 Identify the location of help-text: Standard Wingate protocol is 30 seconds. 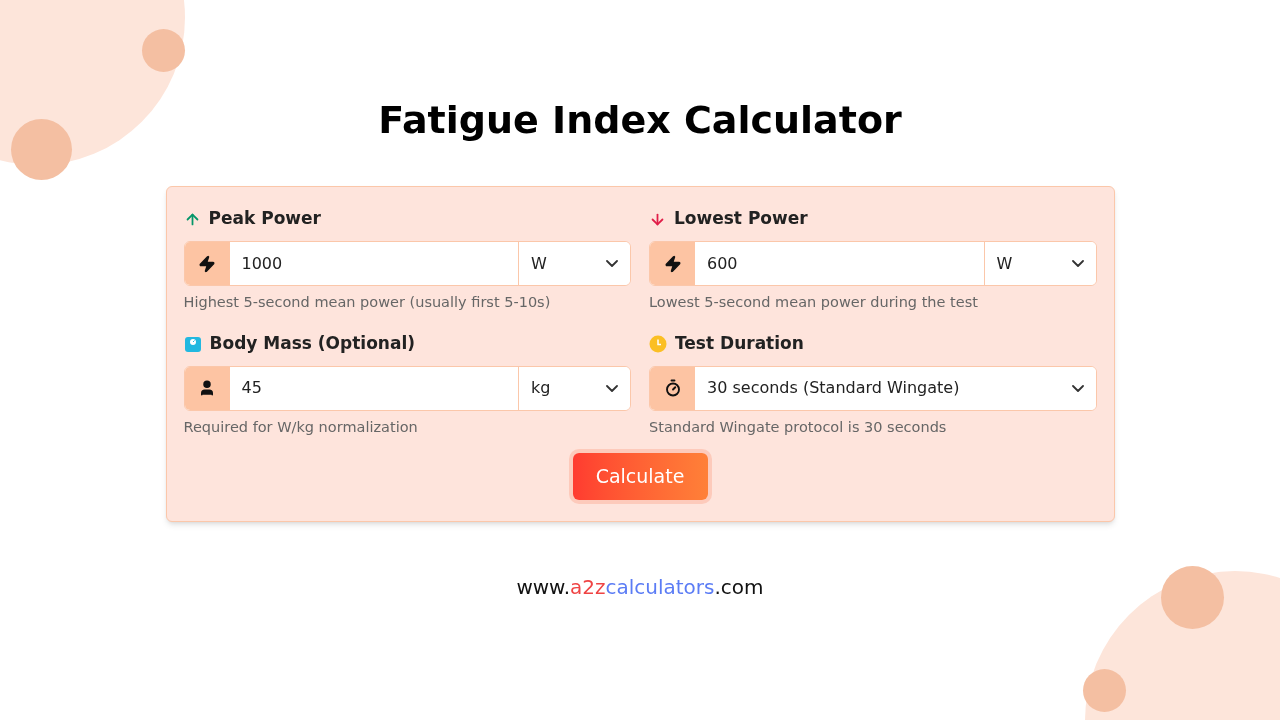
(798, 427).